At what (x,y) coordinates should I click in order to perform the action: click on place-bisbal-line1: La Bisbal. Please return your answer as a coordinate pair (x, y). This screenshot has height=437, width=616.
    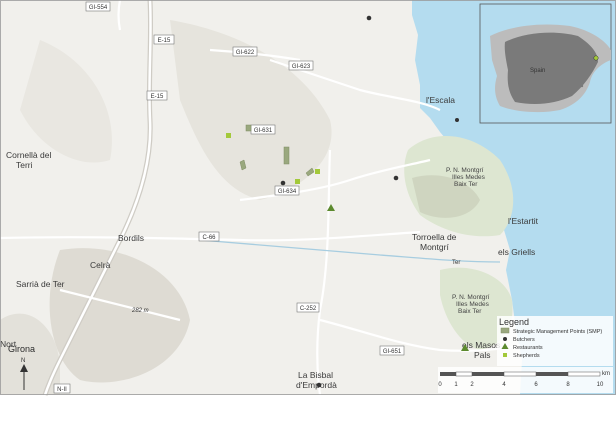
    Looking at the image, I should click on (315, 375).